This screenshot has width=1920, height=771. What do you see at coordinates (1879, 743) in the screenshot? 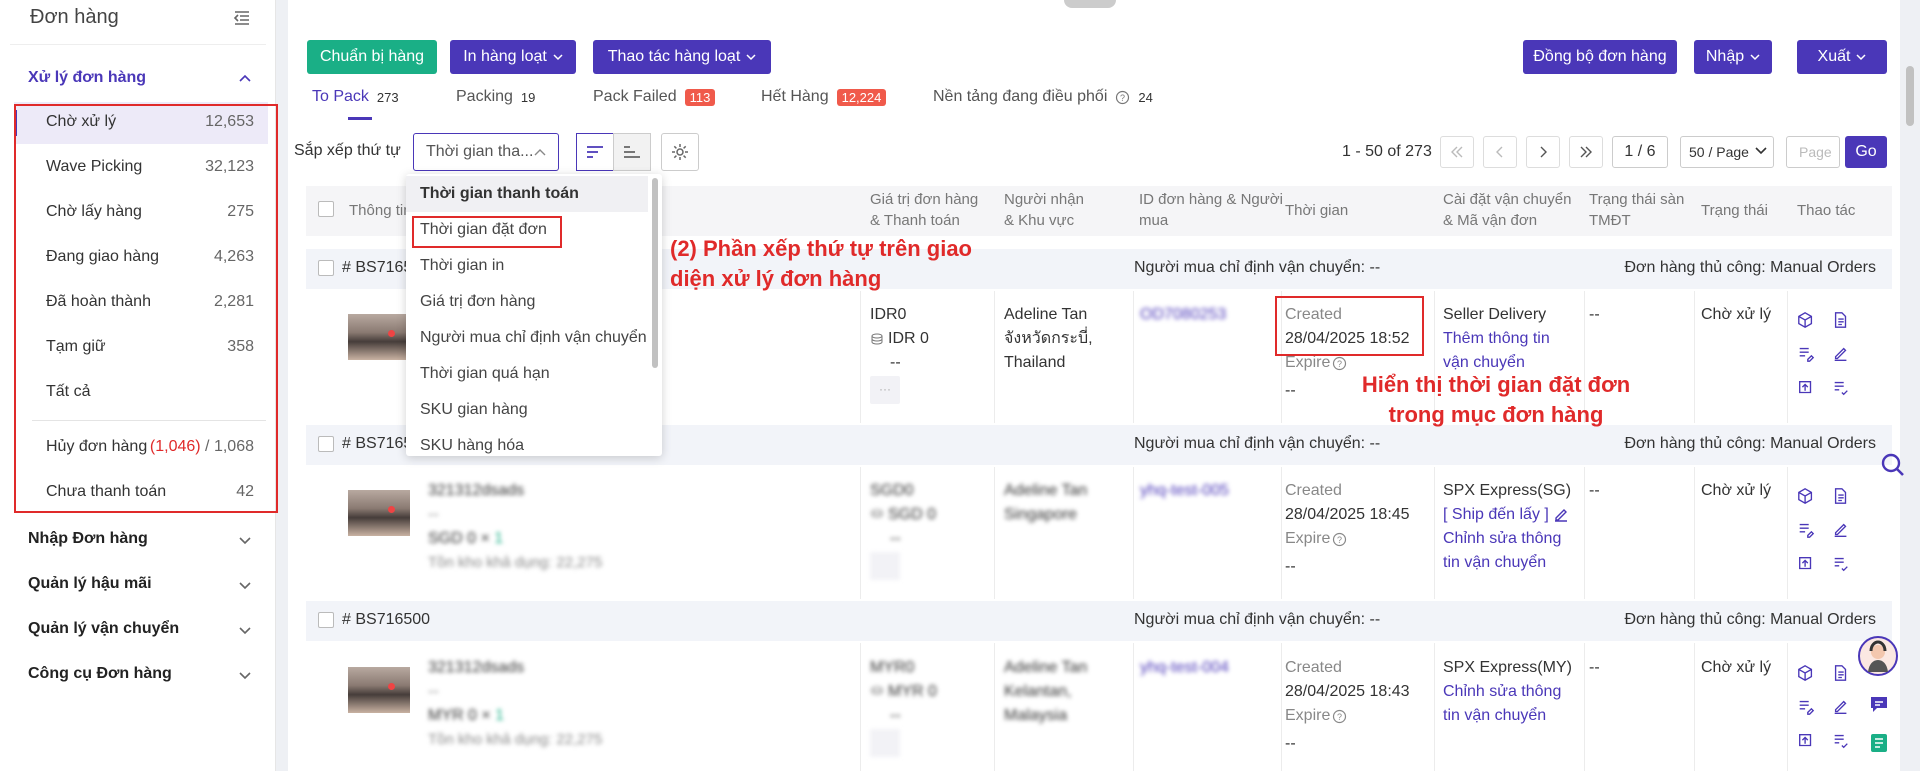
I see `notebook-icon` at bounding box center [1879, 743].